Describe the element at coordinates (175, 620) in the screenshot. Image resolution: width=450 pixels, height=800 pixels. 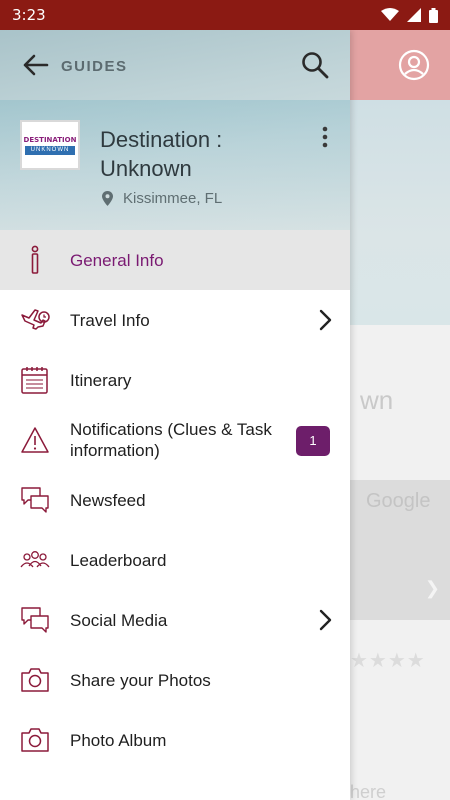
I see `menu-item-social-media: Social Media` at that location.